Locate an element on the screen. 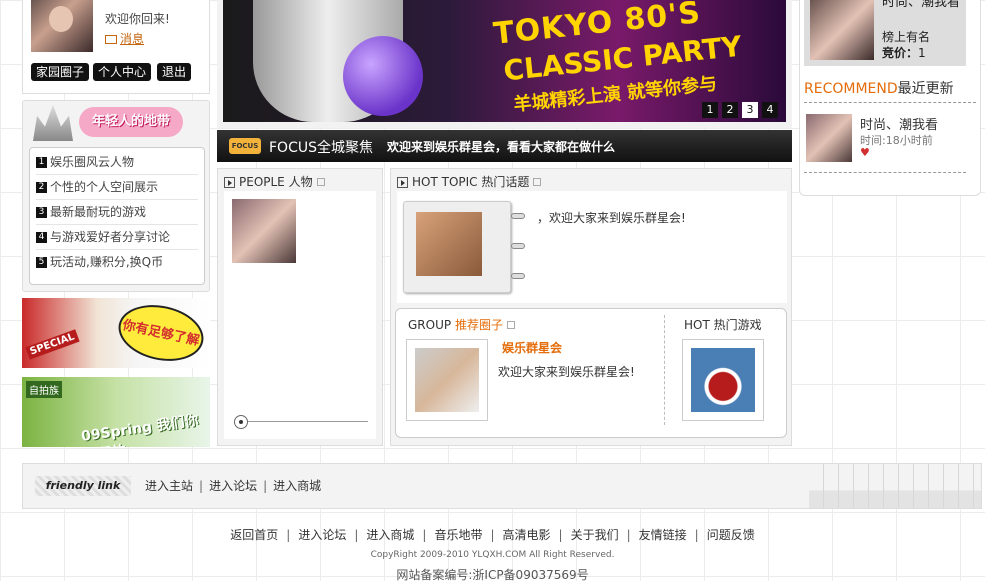 The width and height of the screenshot is (985, 581). friendly-link-logo: friendly link is located at coordinates (83, 486).